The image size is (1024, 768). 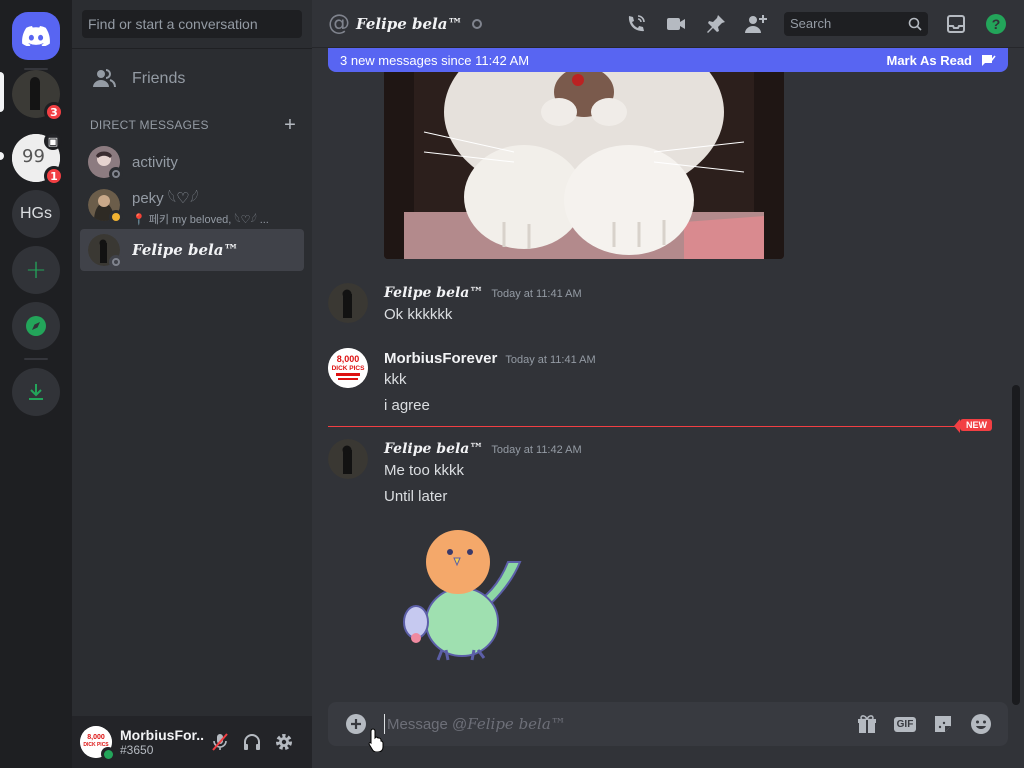 I want to click on download-icon, so click(x=36, y=392).